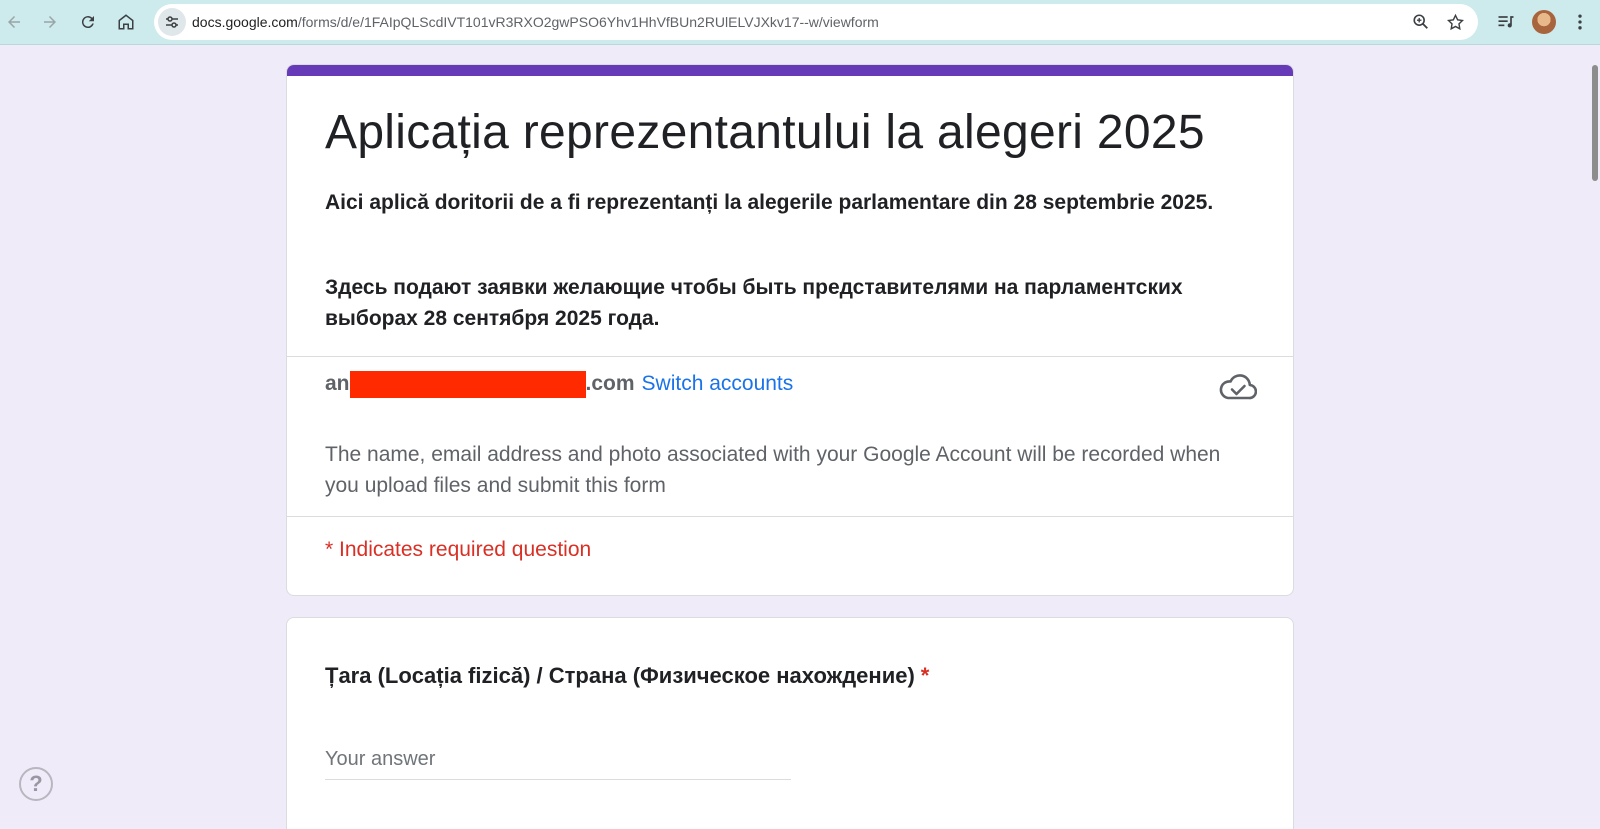 This screenshot has height=829, width=1600. What do you see at coordinates (1238, 387) in the screenshot?
I see `cloud-done-icon` at bounding box center [1238, 387].